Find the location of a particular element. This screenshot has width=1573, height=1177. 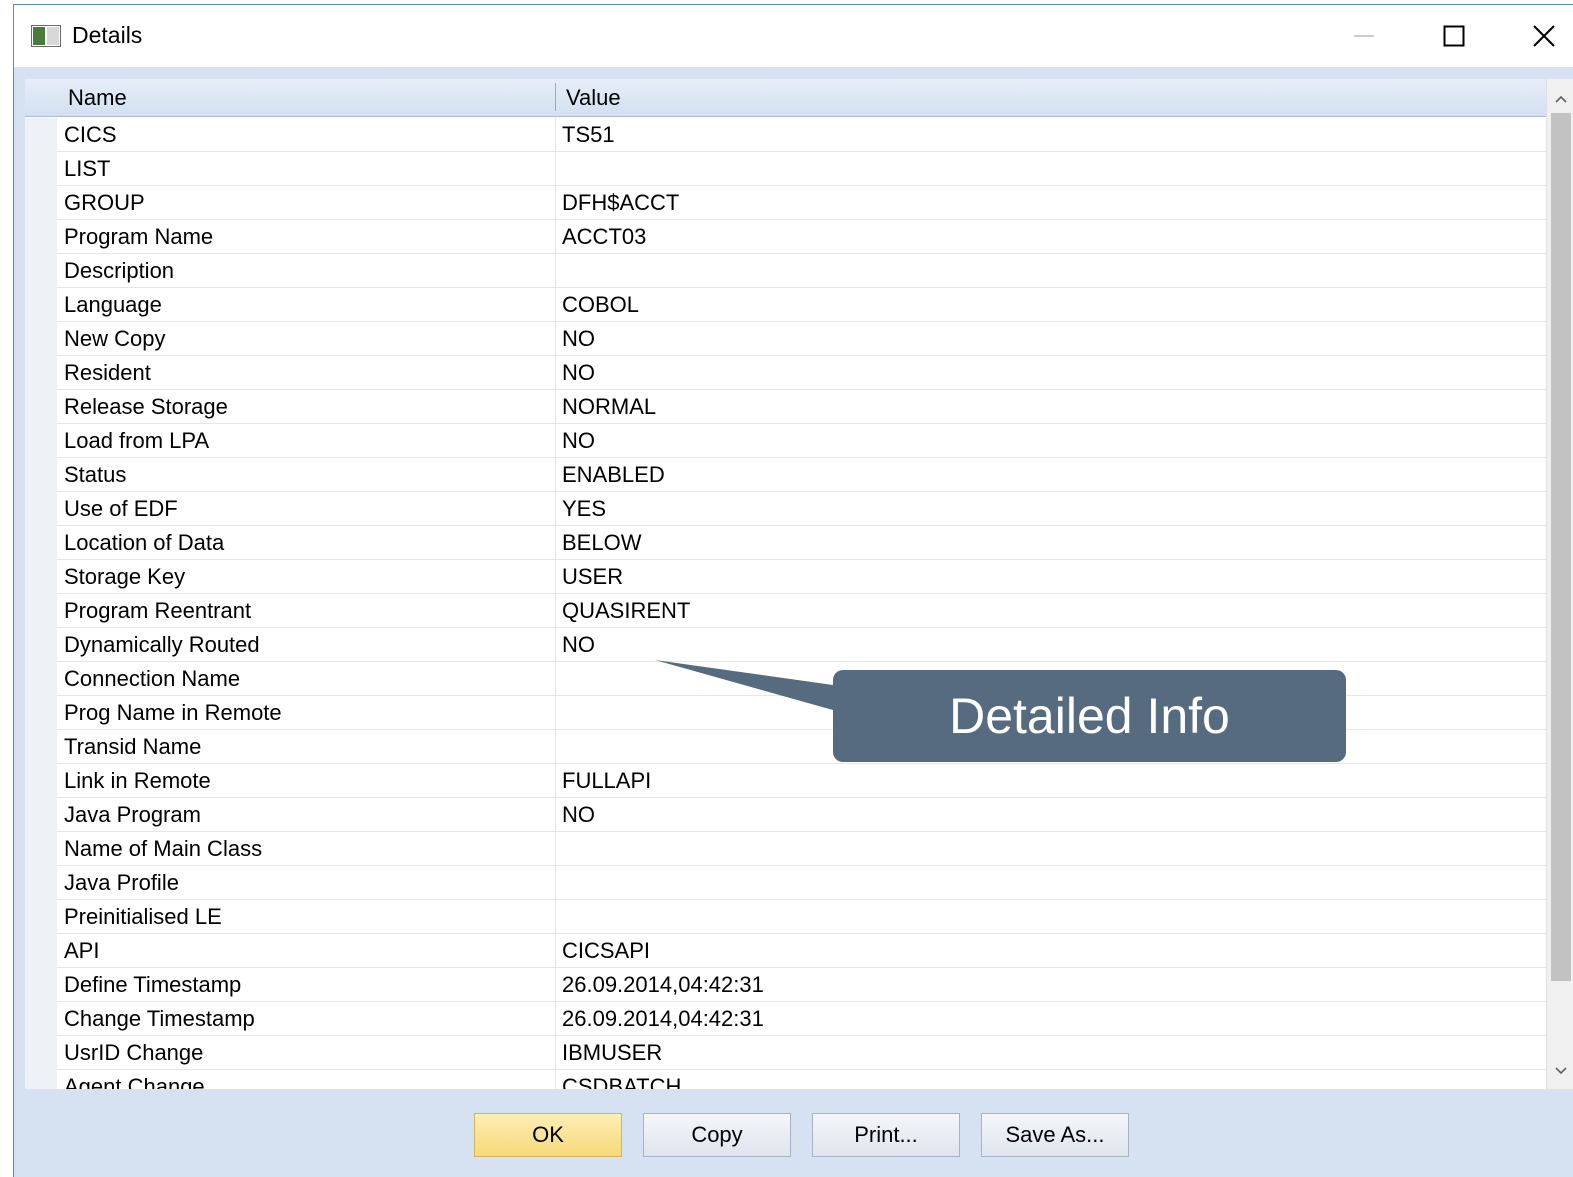

table-row: LIST is located at coordinates (785, 169).